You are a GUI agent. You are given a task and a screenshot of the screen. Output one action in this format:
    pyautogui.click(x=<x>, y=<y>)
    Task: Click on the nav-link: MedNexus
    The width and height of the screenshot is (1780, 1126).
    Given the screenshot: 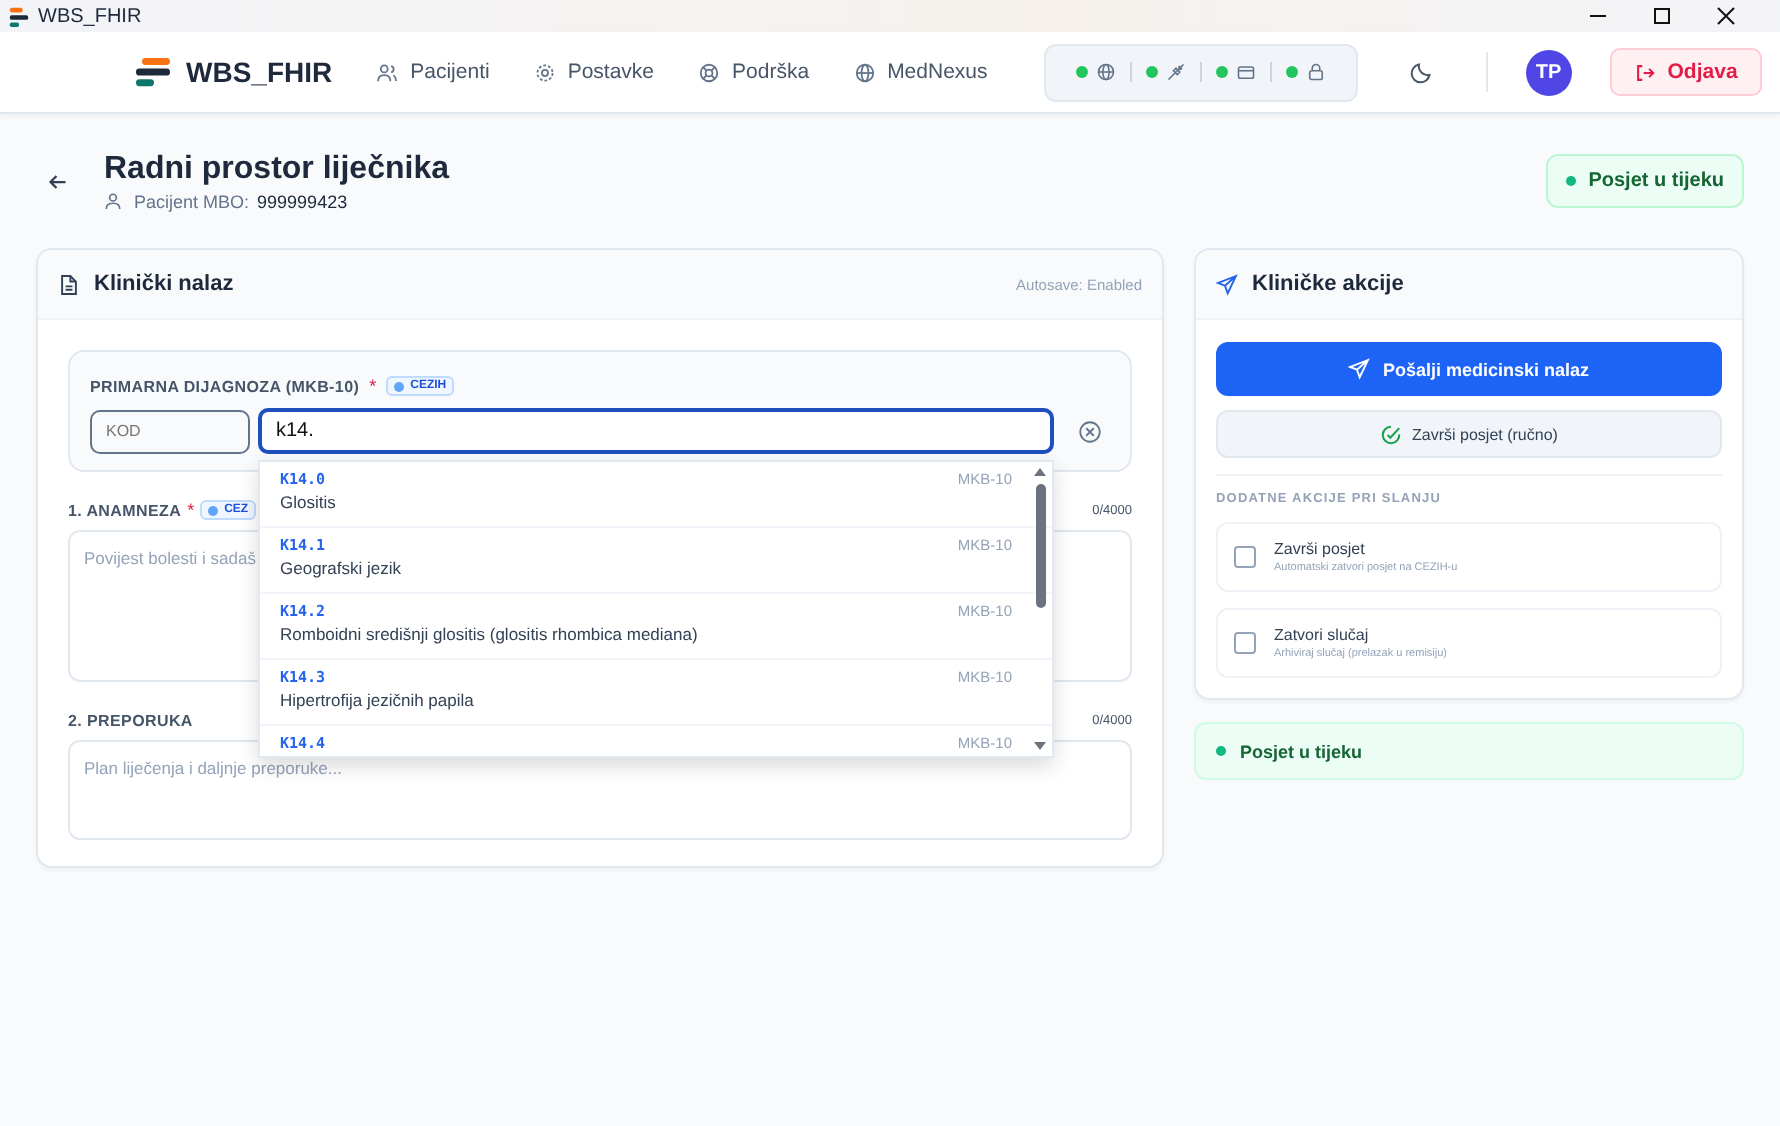 What is the action you would take?
    pyautogui.click(x=920, y=72)
    